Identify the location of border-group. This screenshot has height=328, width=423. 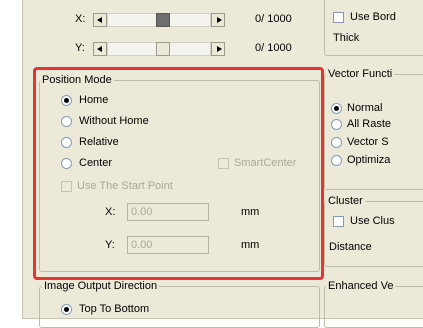
(373, 28).